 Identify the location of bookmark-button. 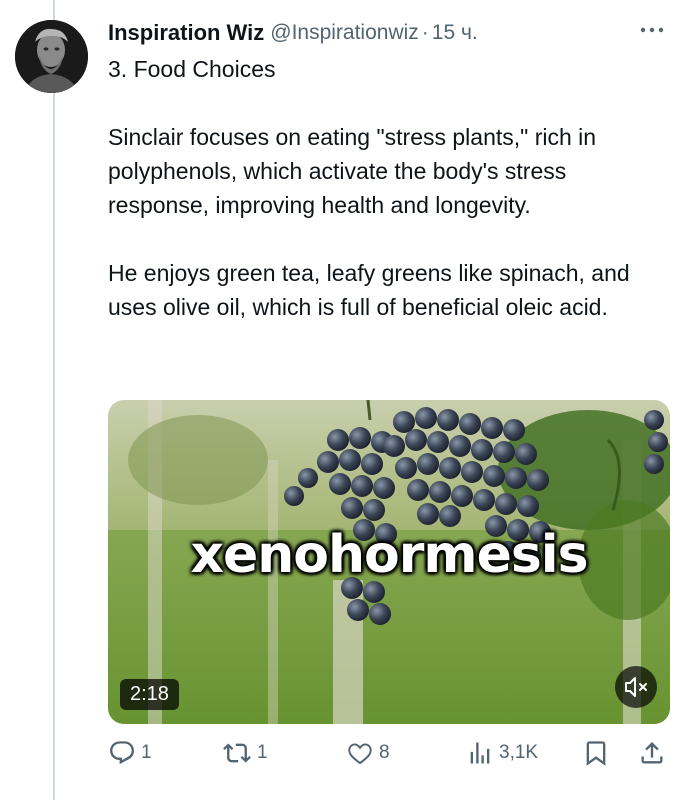
(596, 753).